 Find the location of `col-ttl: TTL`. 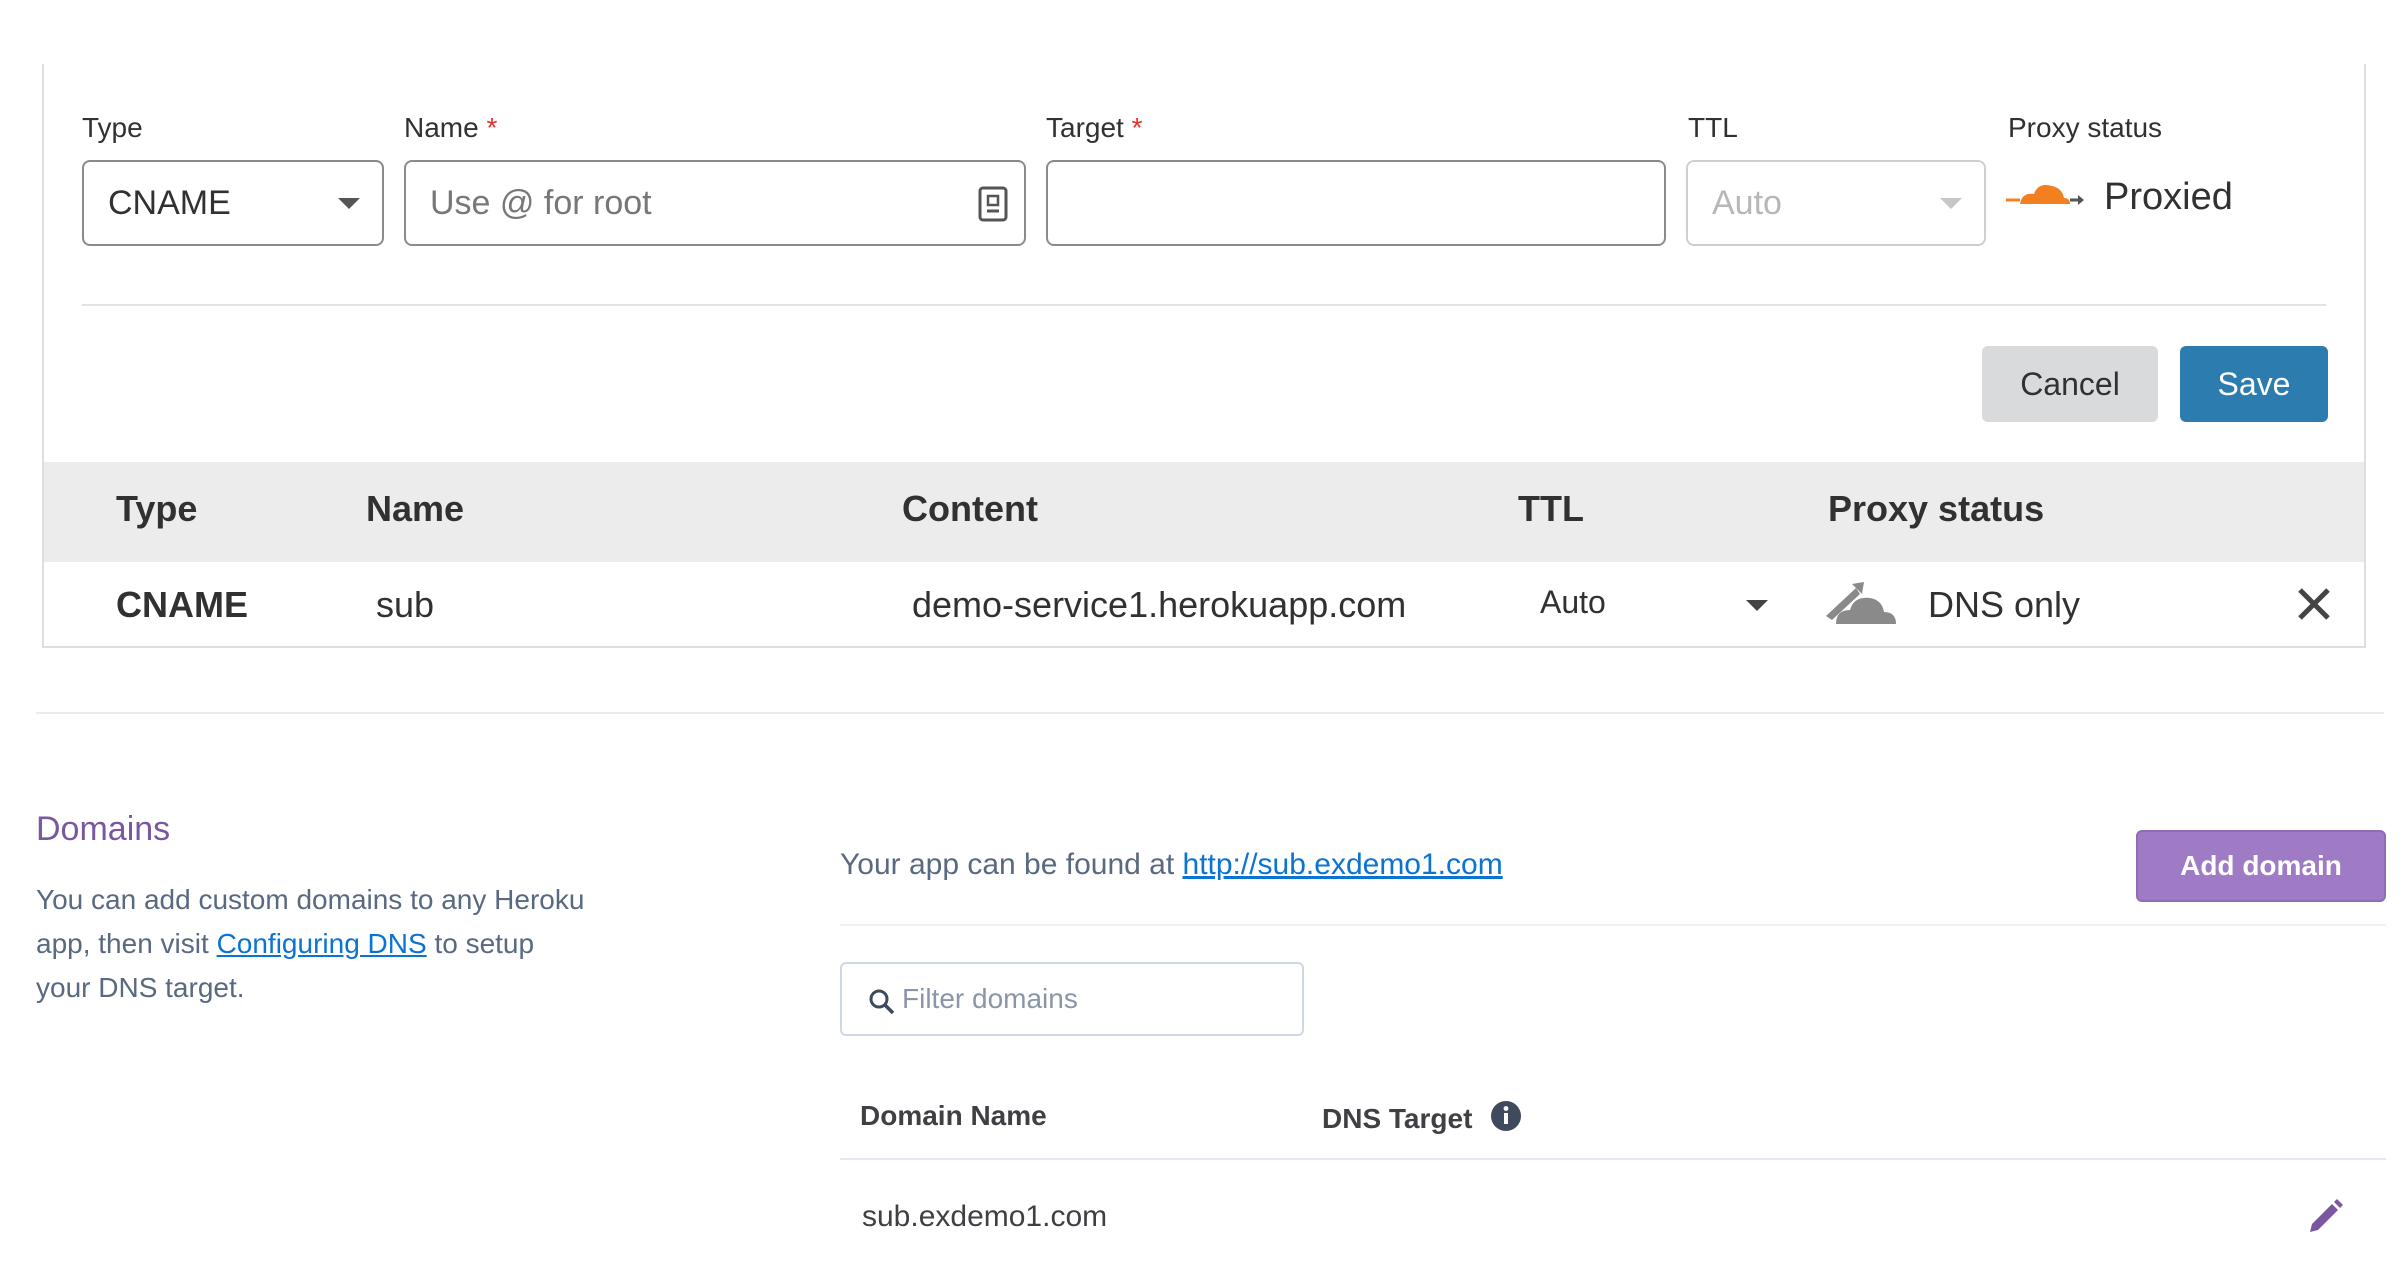

col-ttl: TTL is located at coordinates (1551, 508).